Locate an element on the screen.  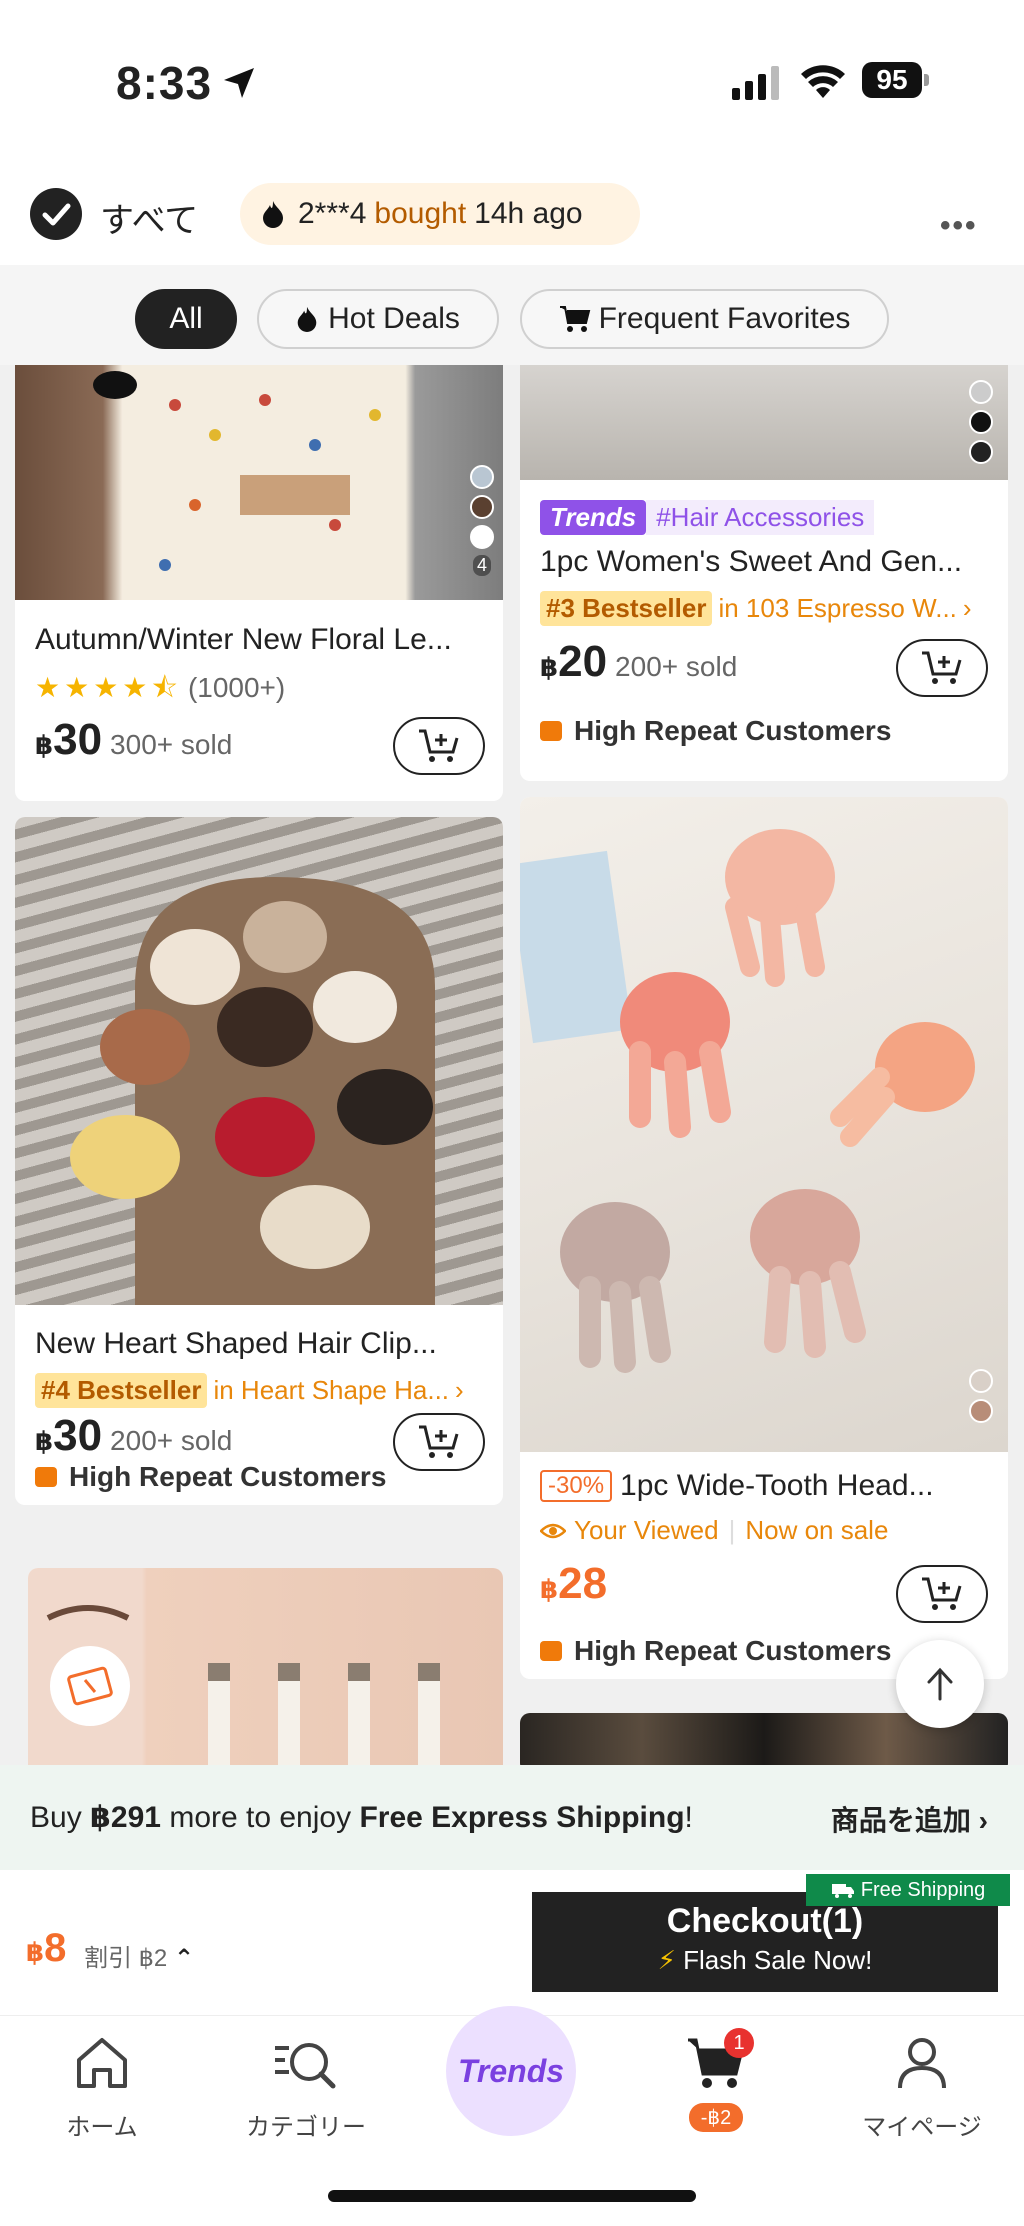
add-items-link: 商品を追加 › is located at coordinates (909, 1819).